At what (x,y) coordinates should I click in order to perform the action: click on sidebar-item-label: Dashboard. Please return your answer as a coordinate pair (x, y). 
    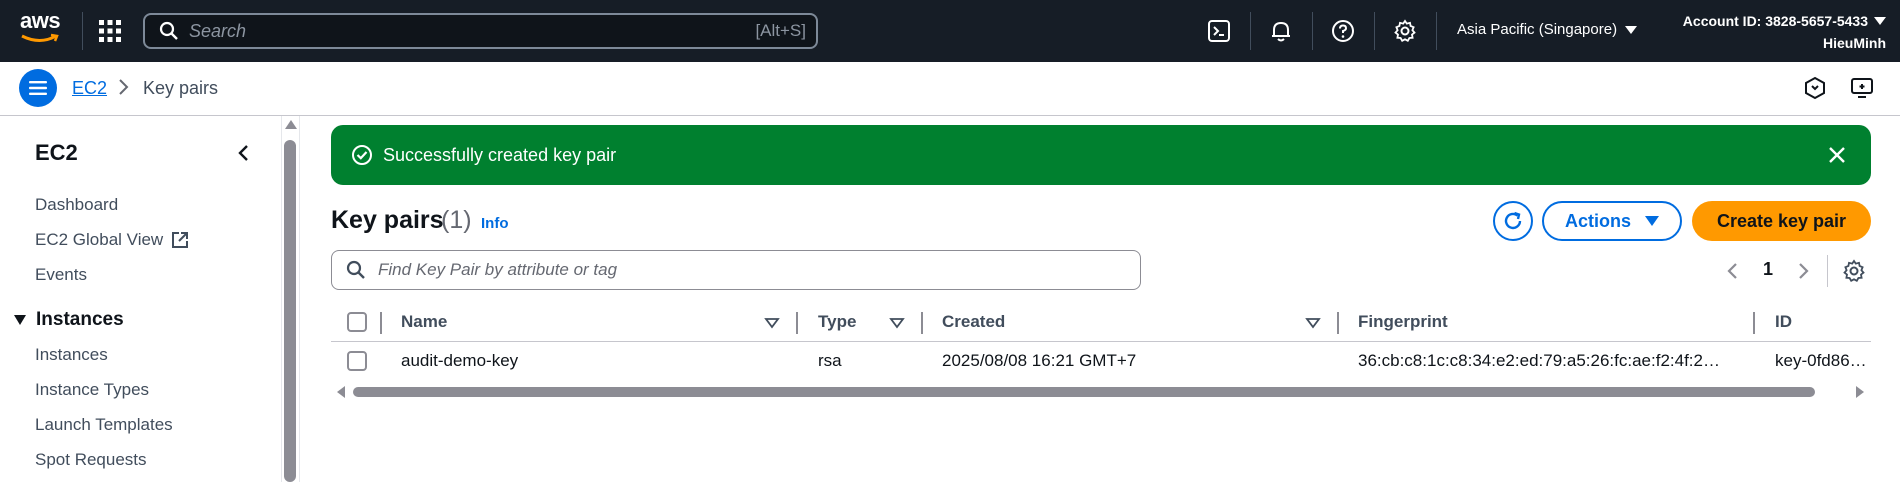
    Looking at the image, I should click on (77, 204).